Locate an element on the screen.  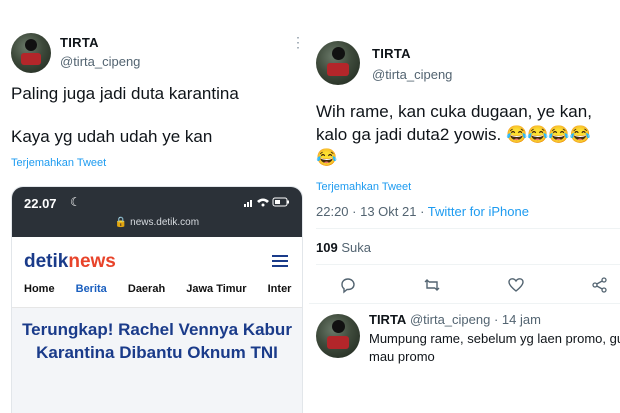
url-bar: 🔒 news.detik.com is located at coordinates (157, 222).